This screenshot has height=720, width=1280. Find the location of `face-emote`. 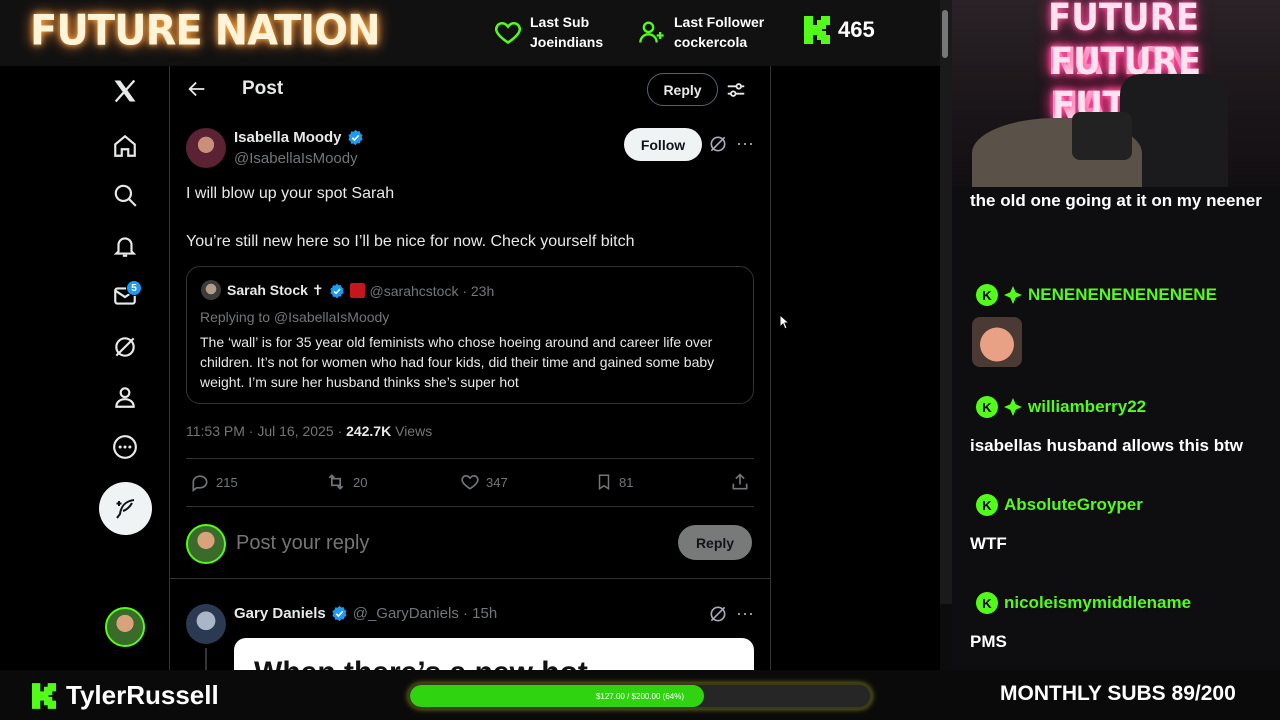

face-emote is located at coordinates (997, 342).